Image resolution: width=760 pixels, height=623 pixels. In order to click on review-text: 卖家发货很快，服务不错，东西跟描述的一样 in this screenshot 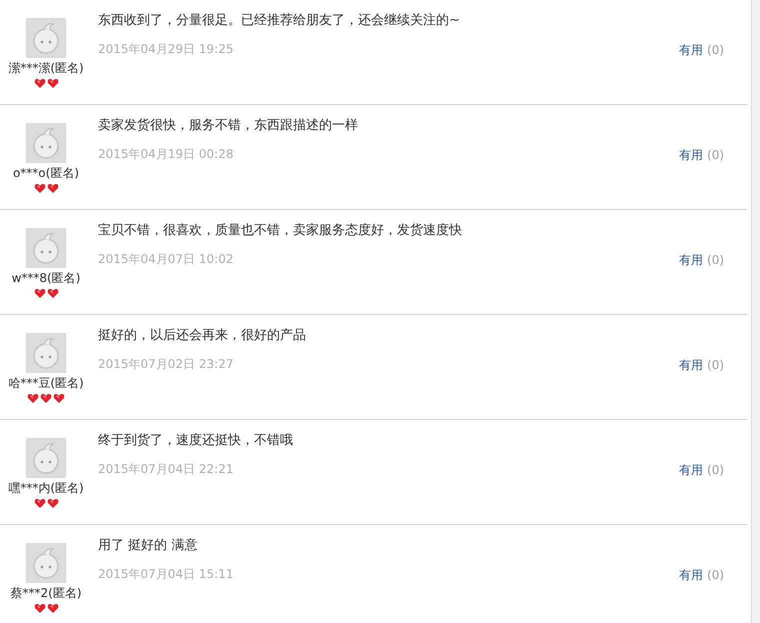, I will do `click(228, 126)`.